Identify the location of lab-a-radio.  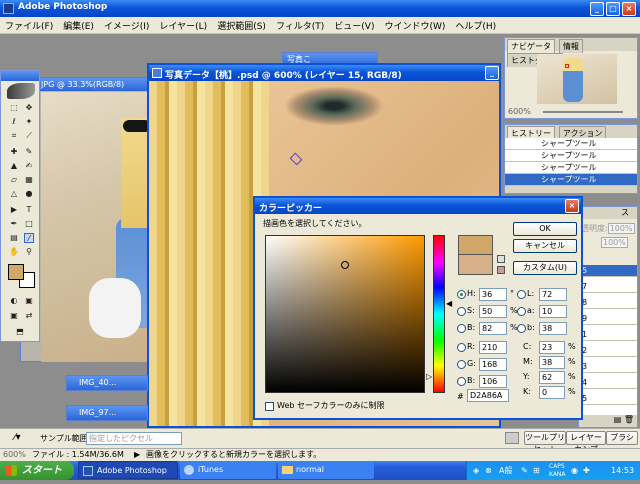
(521, 311).